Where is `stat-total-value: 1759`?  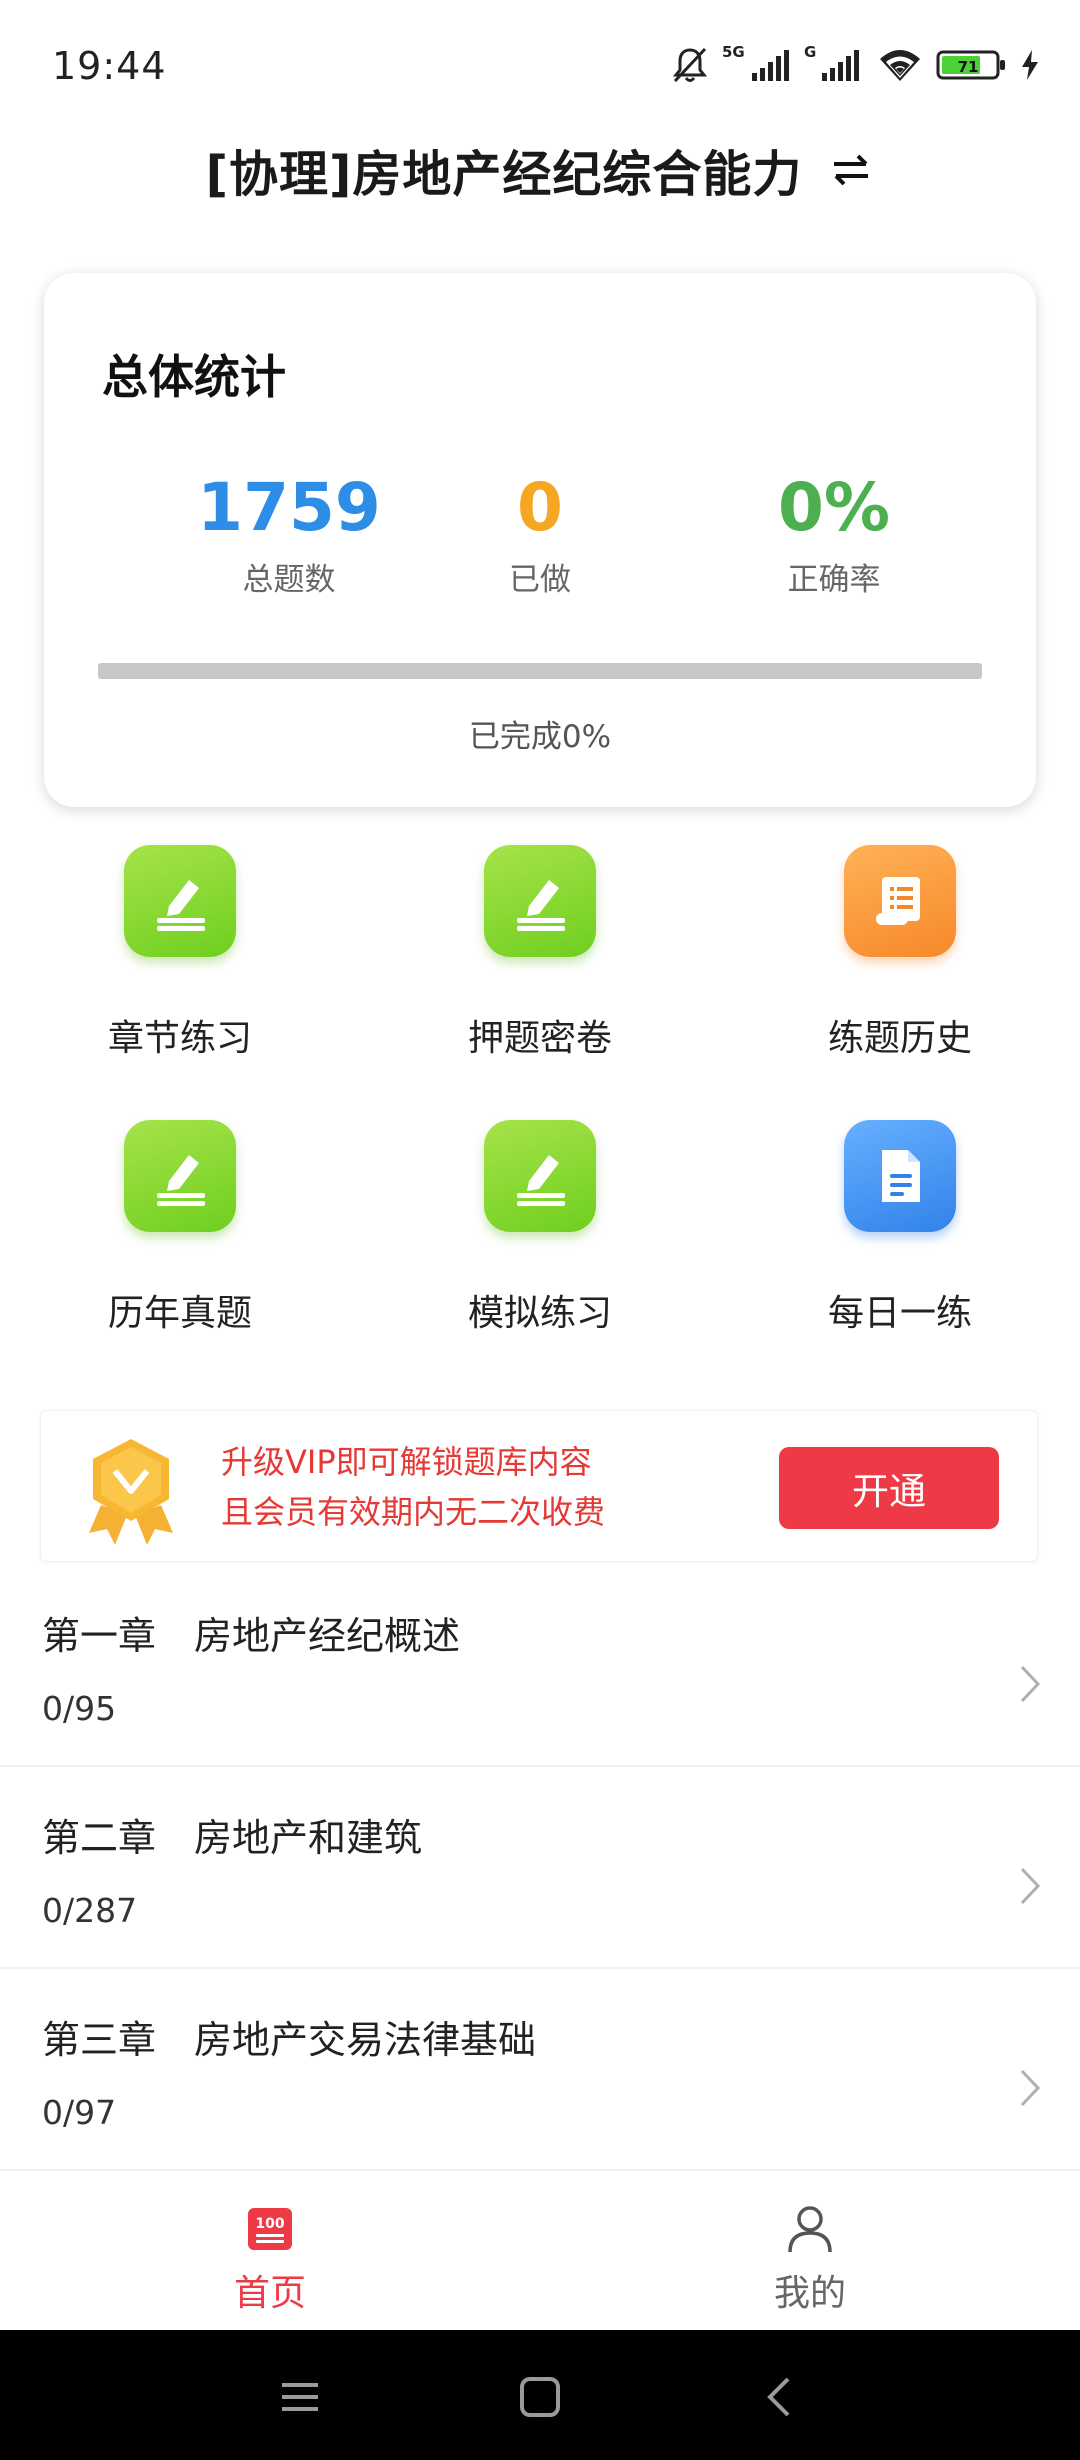
stat-total-value: 1759 is located at coordinates (289, 507).